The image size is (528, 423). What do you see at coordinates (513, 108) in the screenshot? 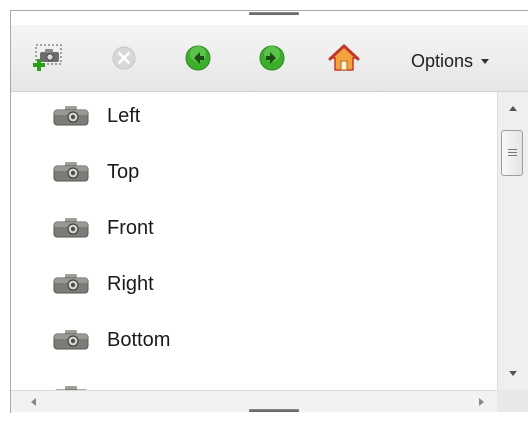
I see `scroll-up-arrow-icon` at bounding box center [513, 108].